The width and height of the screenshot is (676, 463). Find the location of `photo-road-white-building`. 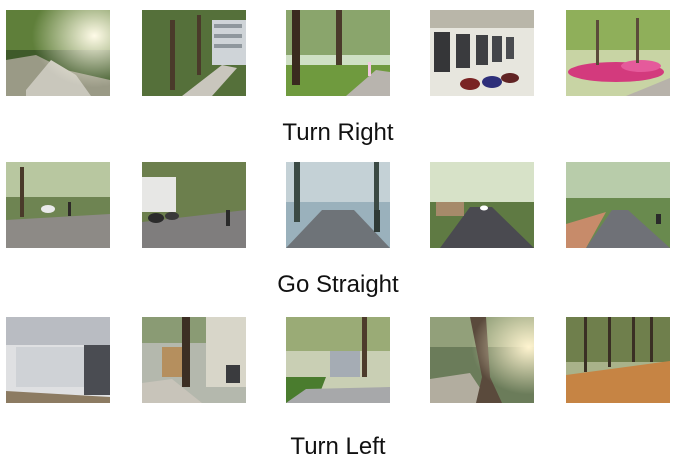

photo-road-white-building is located at coordinates (194, 205).